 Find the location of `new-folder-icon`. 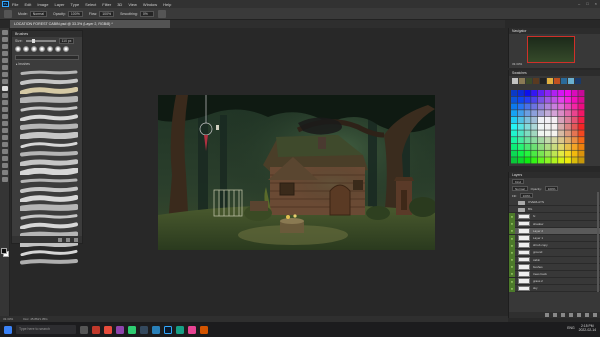

new-folder-icon is located at coordinates (60, 239).